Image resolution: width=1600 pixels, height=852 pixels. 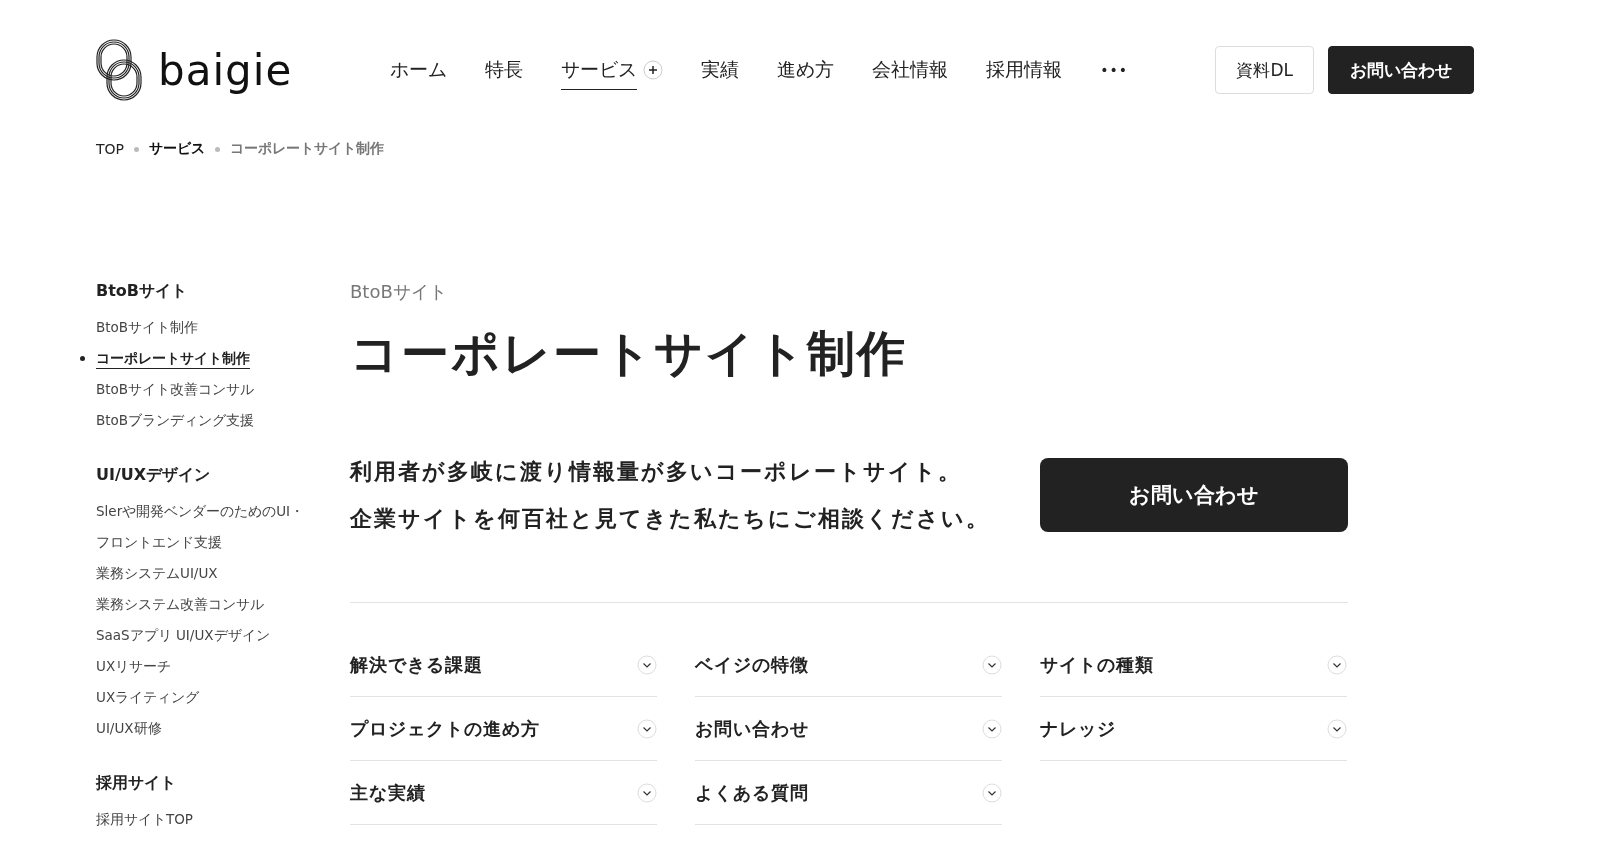 What do you see at coordinates (656, 472) in the screenshot?
I see `lead-text: 利用者が多岐に渡り情報量が多いコーポレートサイト。` at bounding box center [656, 472].